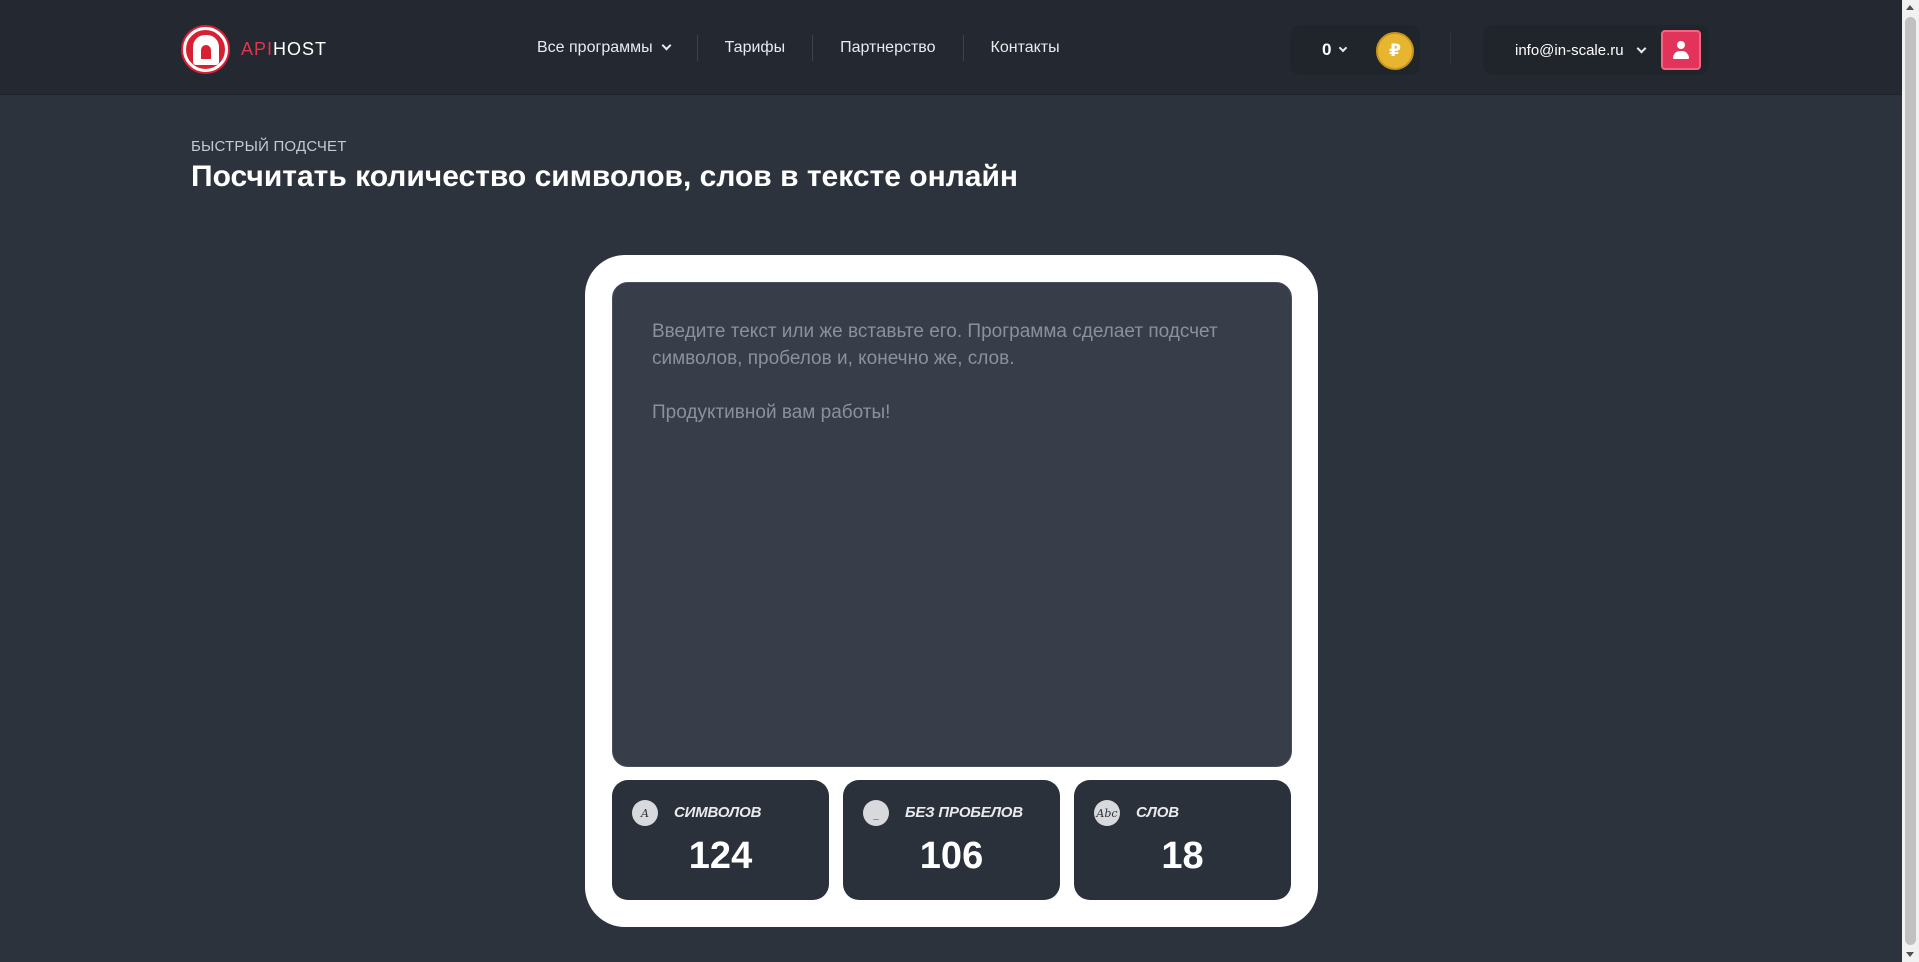  Describe the element at coordinates (1450, 49) in the screenshot. I see `header-divider` at that location.